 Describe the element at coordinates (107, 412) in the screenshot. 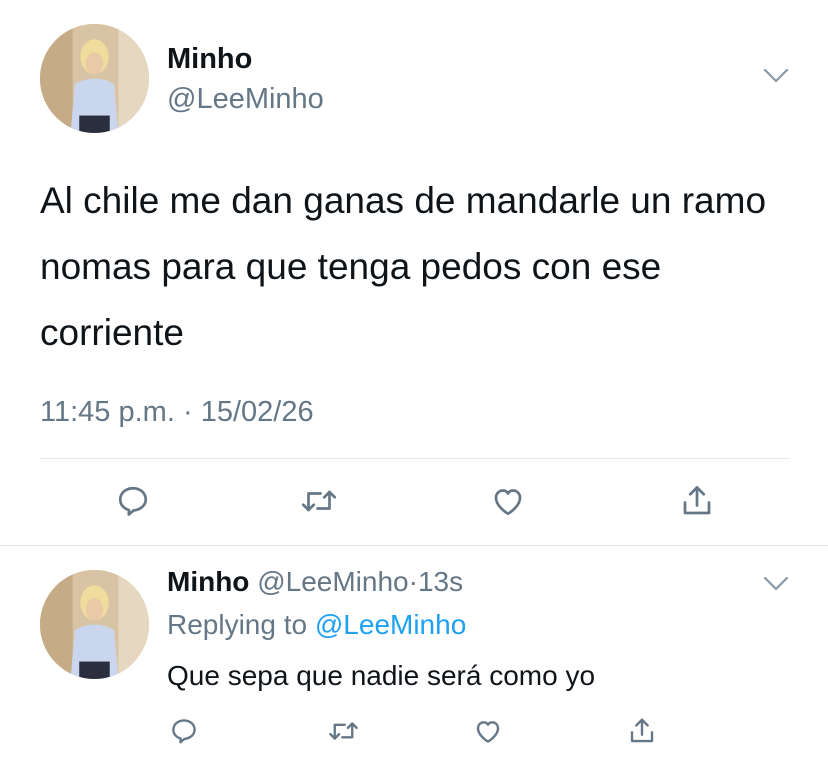

I see `tweet-time: 11:45 p.m.` at that location.